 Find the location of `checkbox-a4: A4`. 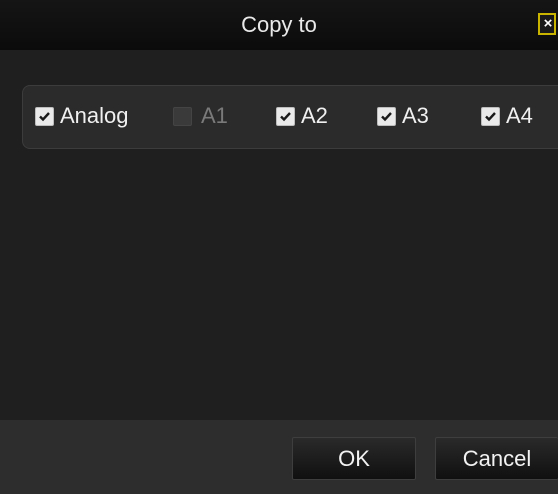

checkbox-a4: A4 is located at coordinates (512, 116).